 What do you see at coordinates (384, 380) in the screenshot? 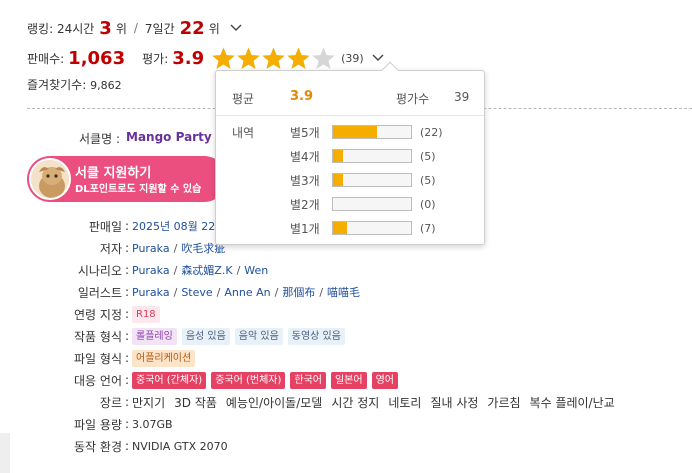
I see `language-tag: 영어` at bounding box center [384, 380].